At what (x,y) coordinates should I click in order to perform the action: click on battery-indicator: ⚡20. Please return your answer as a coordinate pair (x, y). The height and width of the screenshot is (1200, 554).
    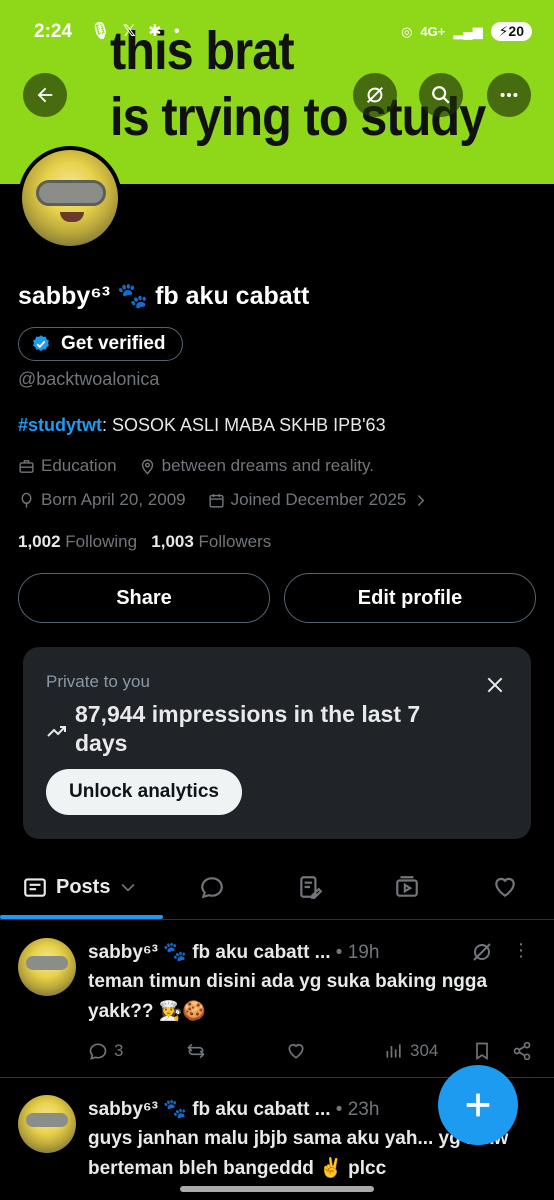
    Looking at the image, I should click on (511, 31).